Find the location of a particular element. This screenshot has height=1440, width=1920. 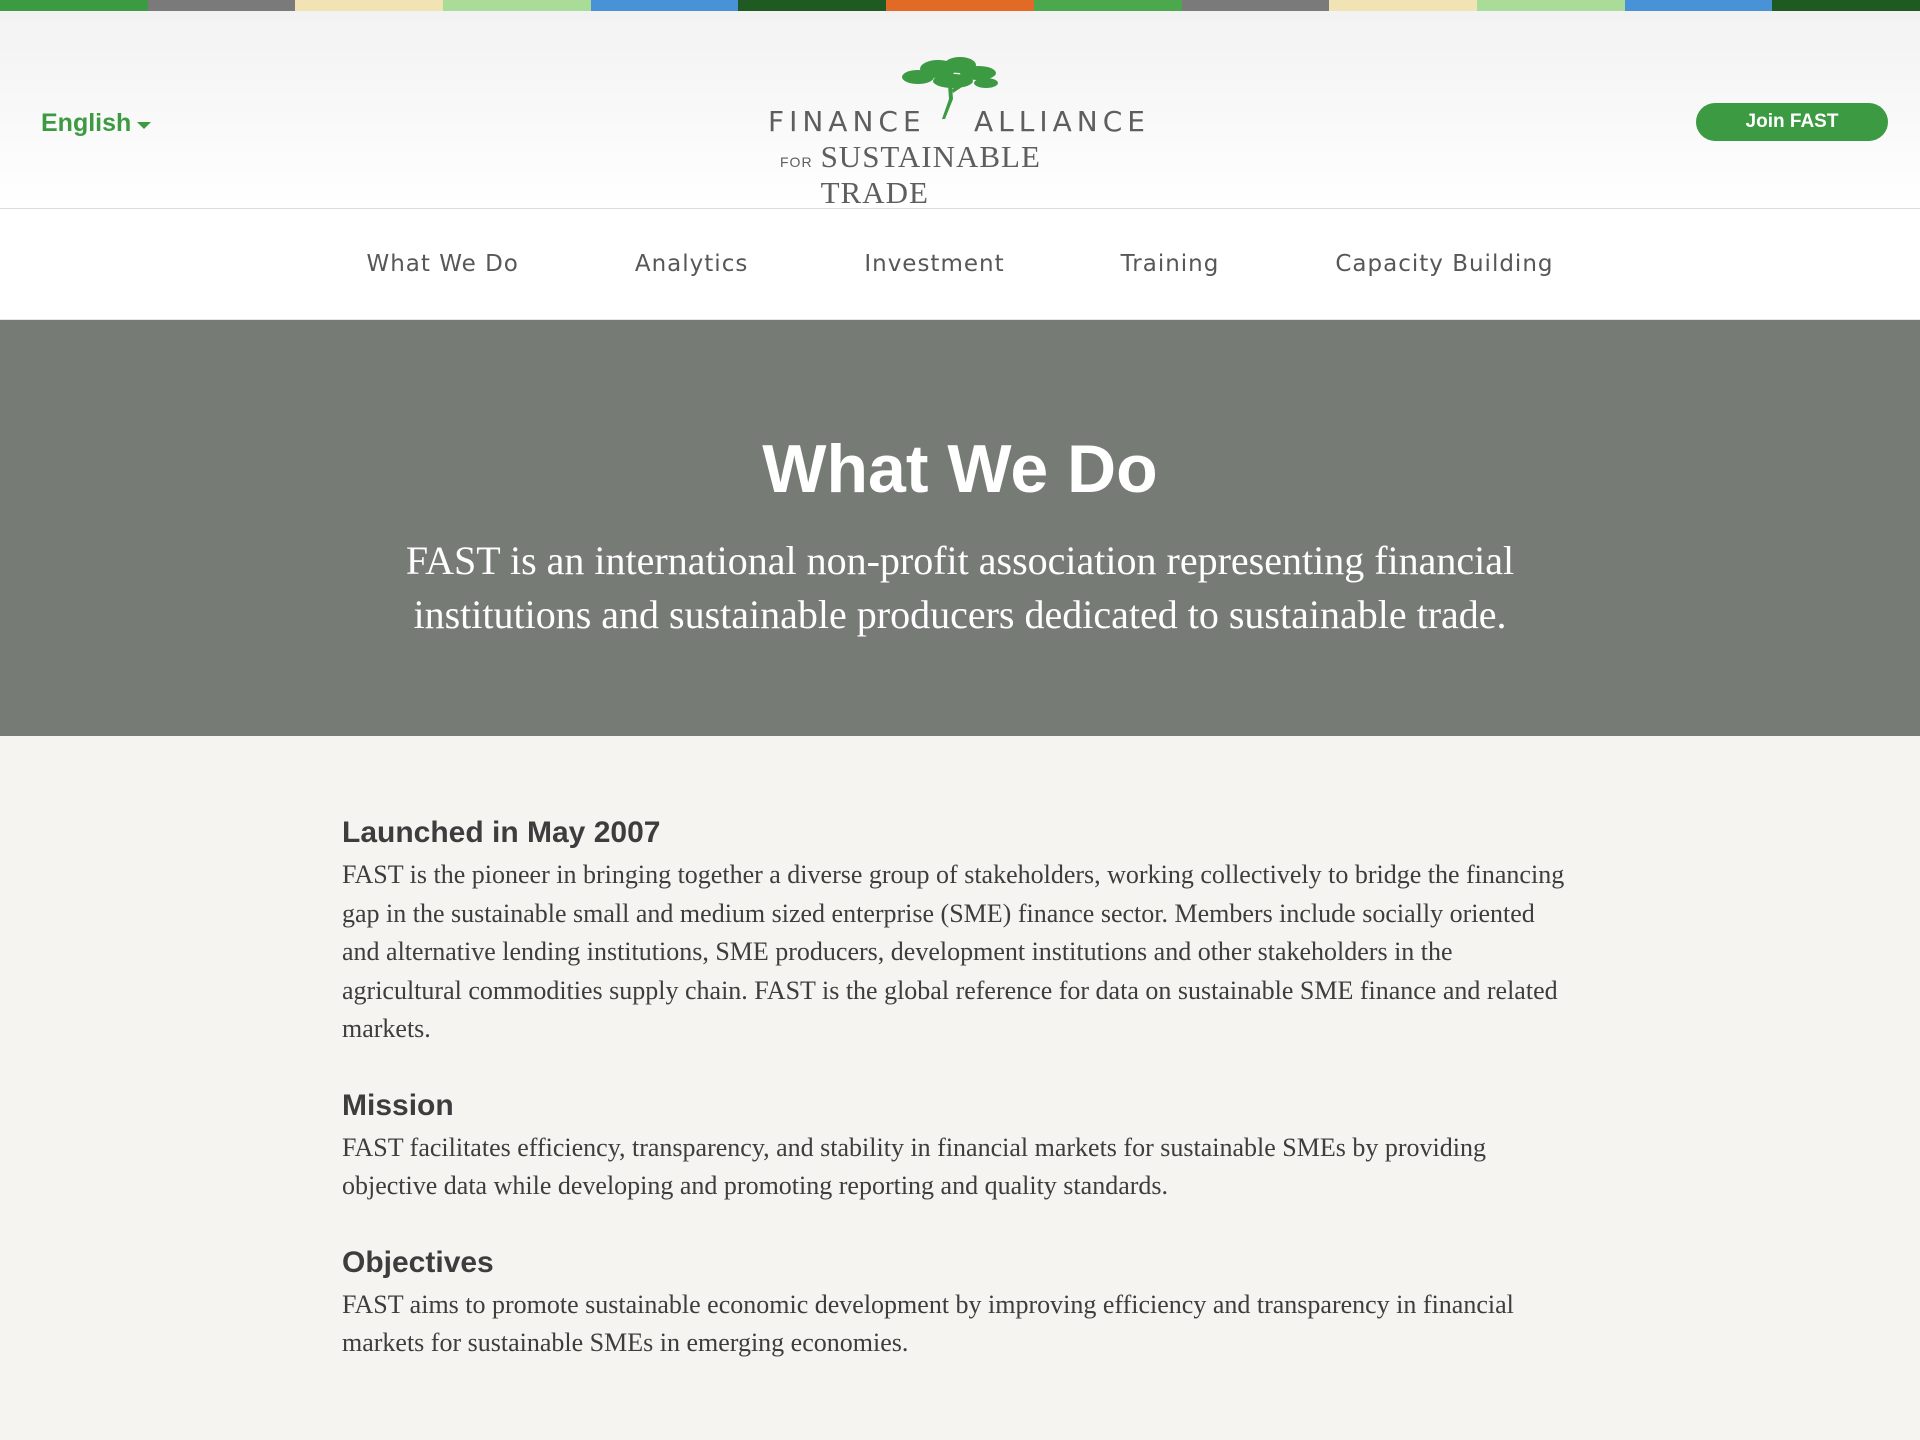

section-heading: Launched in May 2007 is located at coordinates (501, 832).